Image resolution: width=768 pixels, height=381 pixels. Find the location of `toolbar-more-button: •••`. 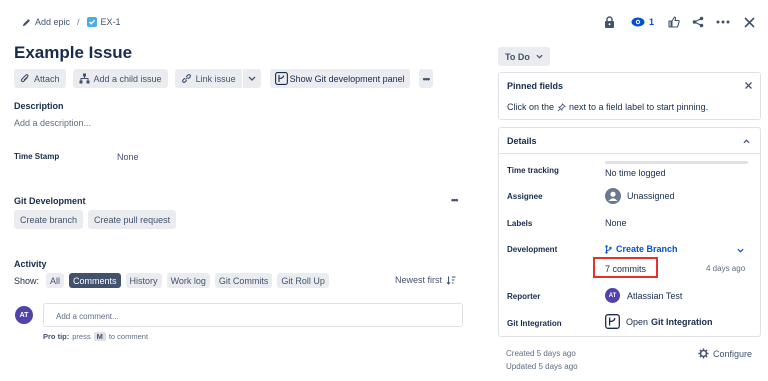

toolbar-more-button: ••• is located at coordinates (426, 78).